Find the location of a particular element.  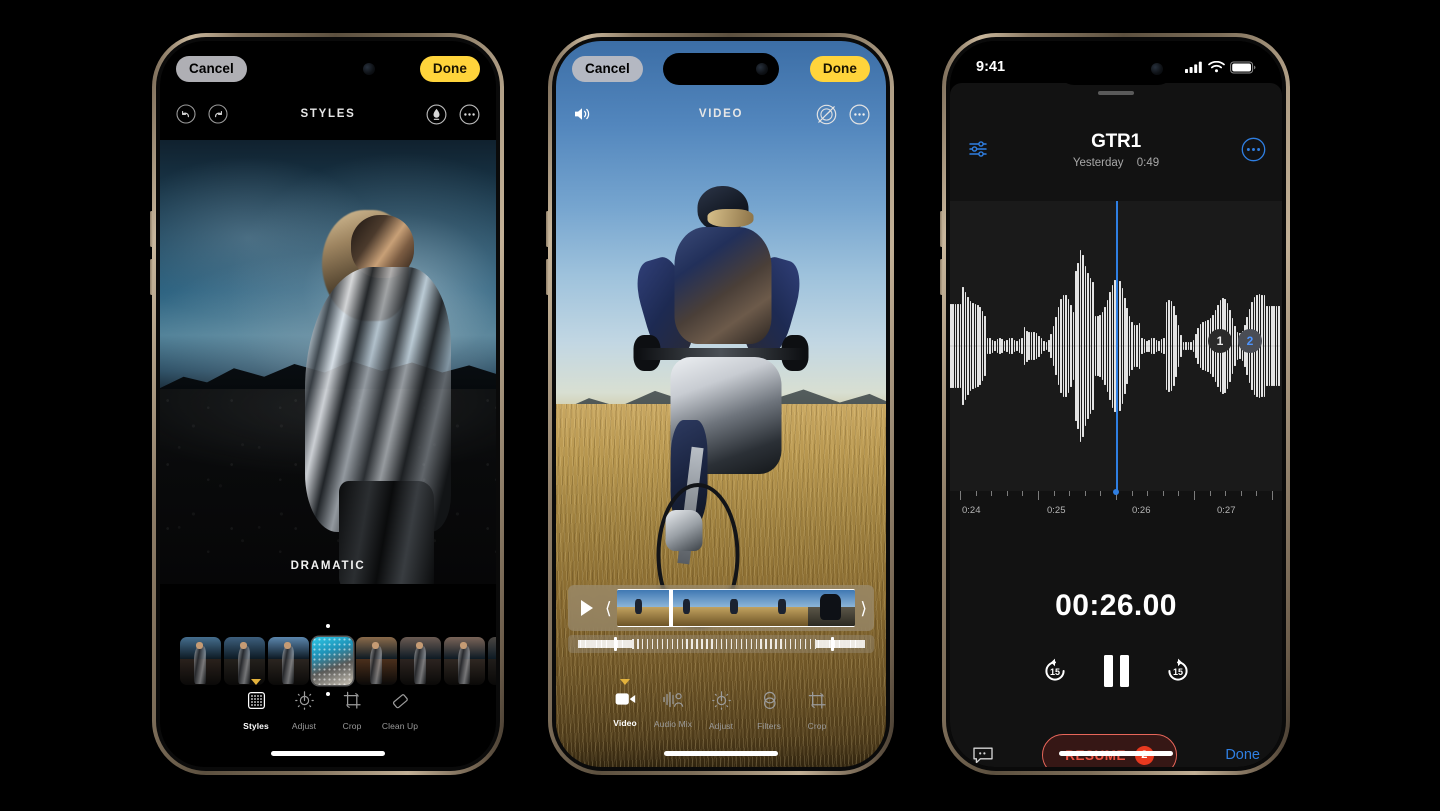

video-filmstrip-row: ⟨ ⟩ is located at coordinates (721, 608).